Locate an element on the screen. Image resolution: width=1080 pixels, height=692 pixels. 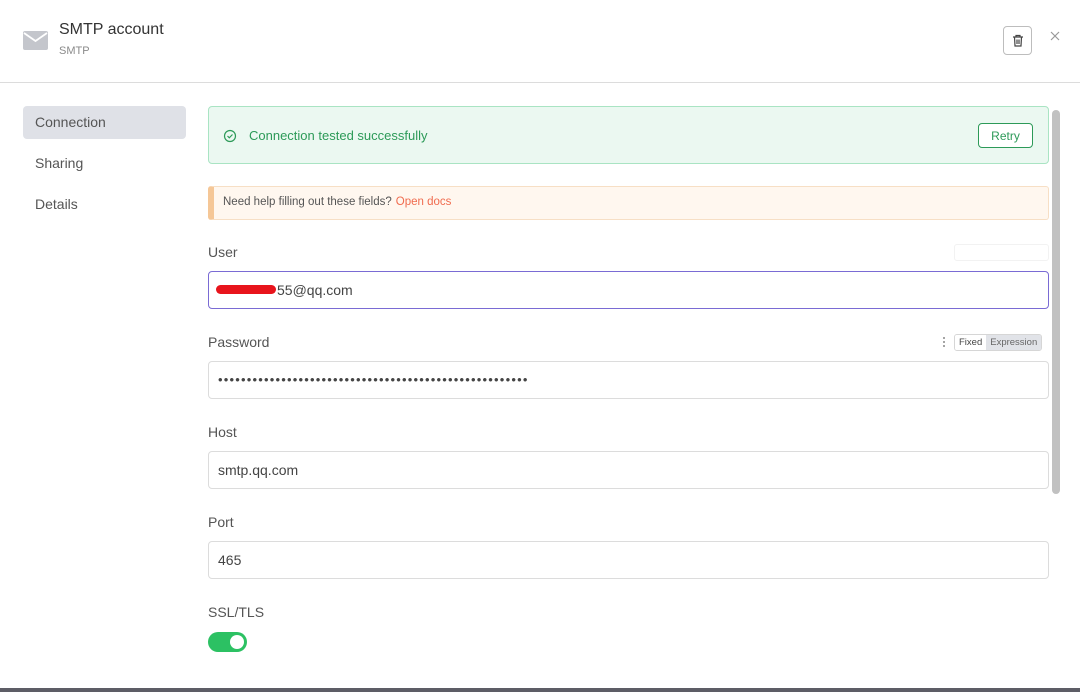
success-banner: Connection tested successfully Retry is located at coordinates (628, 135).